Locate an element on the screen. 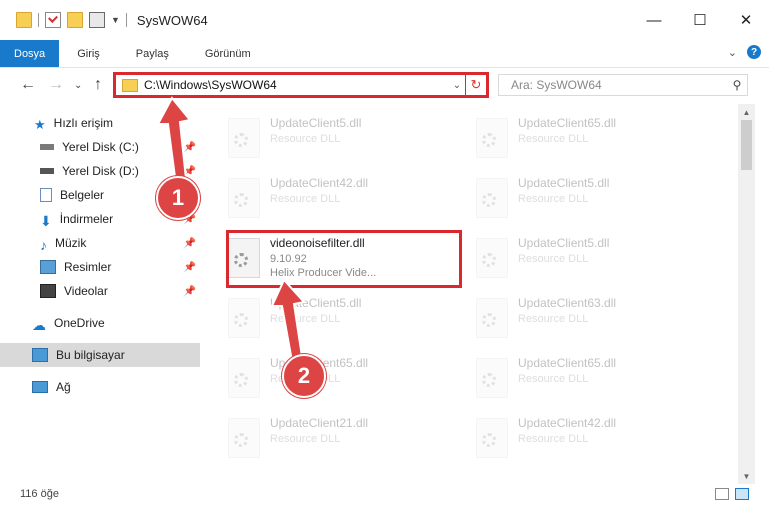 The height and width of the screenshot is (516, 769). file-item: UpdateClient21.dll Resource DLL is located at coordinates (331, 438).